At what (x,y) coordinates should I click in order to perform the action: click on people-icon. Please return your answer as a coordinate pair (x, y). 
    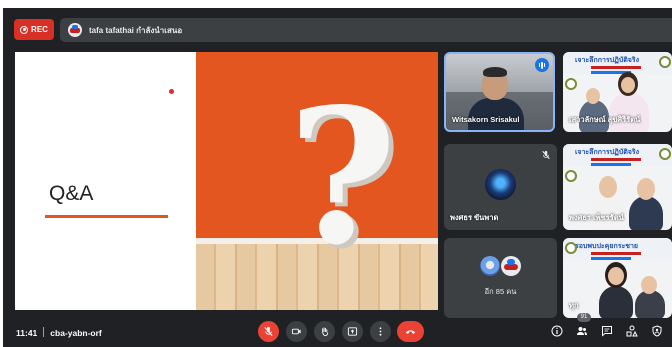
    Looking at the image, I should click on (582, 331).